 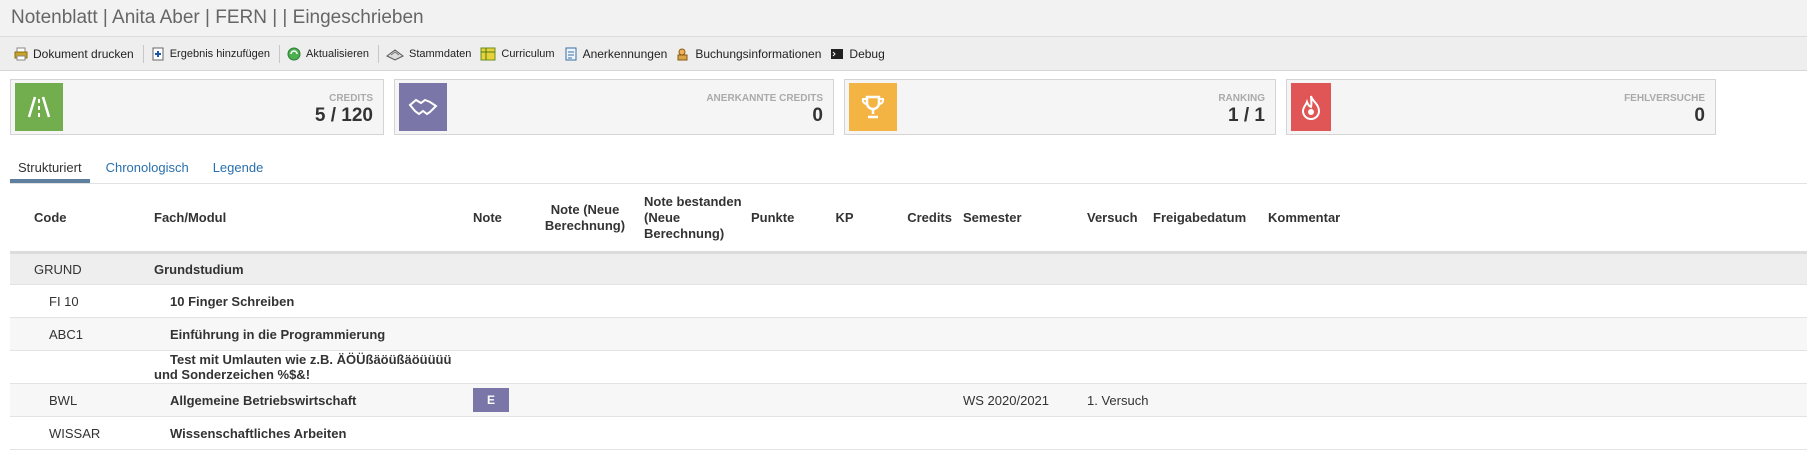 I want to click on recognized-credits-card: ANERKANNTE CREDITS 0, so click(x=614, y=107).